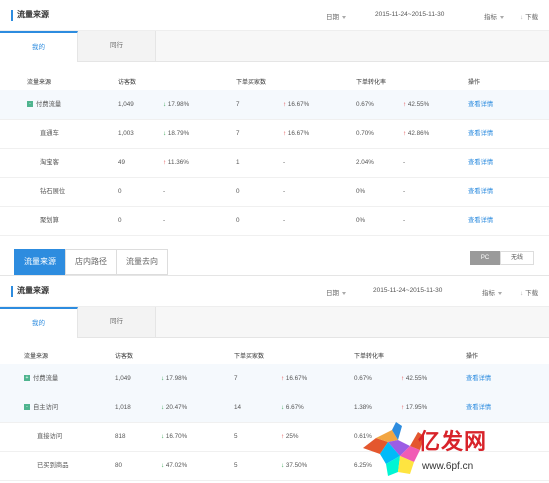 The height and width of the screenshot is (483, 549). What do you see at coordinates (41, 378) in the screenshot?
I see `row-source: + 付费流量` at bounding box center [41, 378].